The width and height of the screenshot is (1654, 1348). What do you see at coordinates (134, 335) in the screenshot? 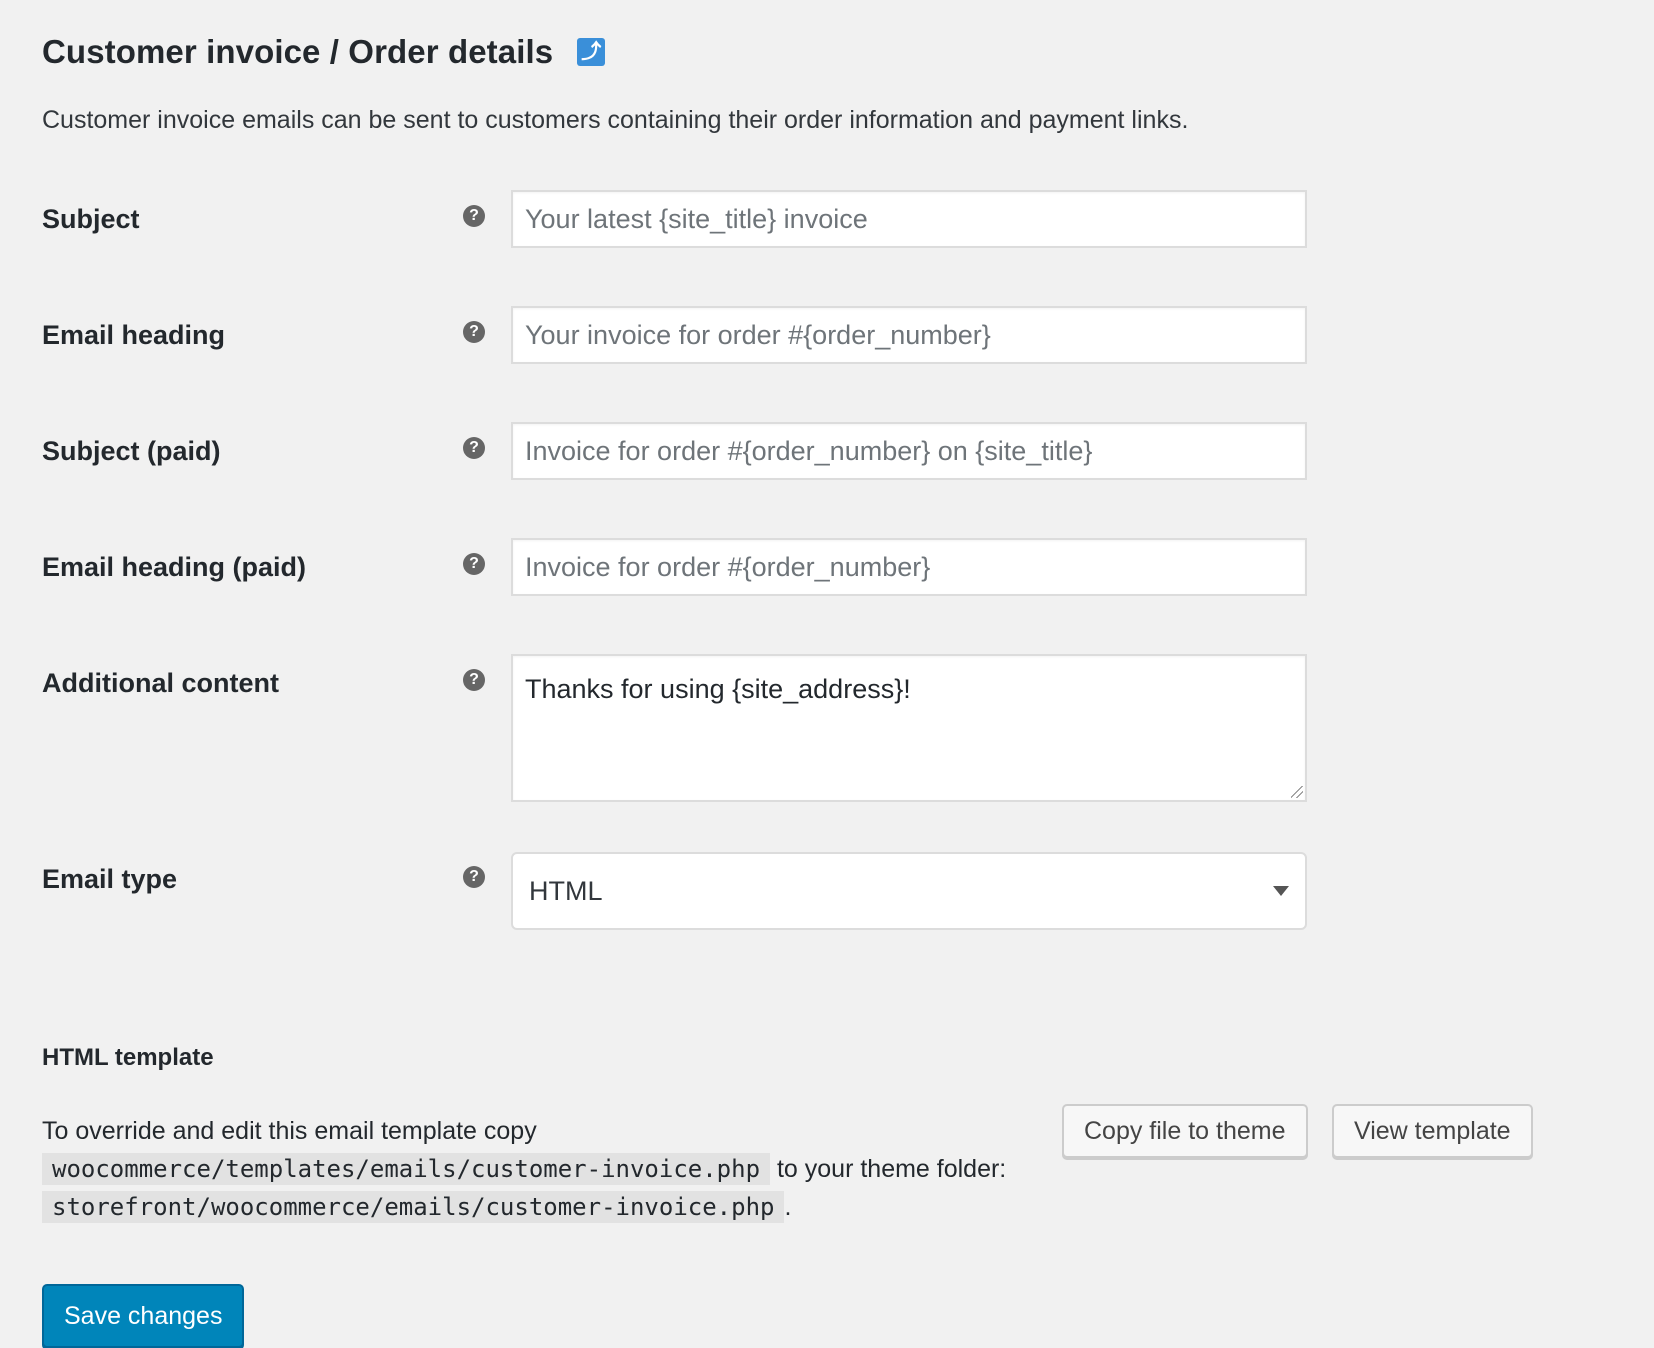
I see `email-heading-label: Email heading` at bounding box center [134, 335].